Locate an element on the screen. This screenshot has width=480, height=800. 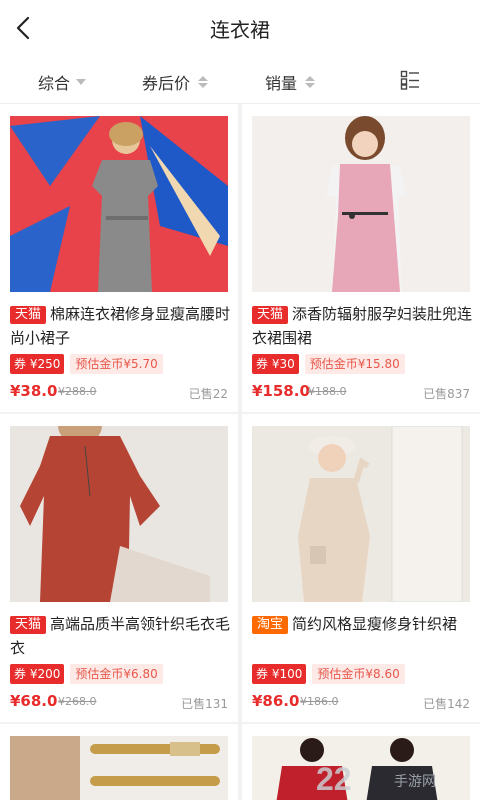
watermark-logo: 22 手游网 is located at coordinates (376, 779).